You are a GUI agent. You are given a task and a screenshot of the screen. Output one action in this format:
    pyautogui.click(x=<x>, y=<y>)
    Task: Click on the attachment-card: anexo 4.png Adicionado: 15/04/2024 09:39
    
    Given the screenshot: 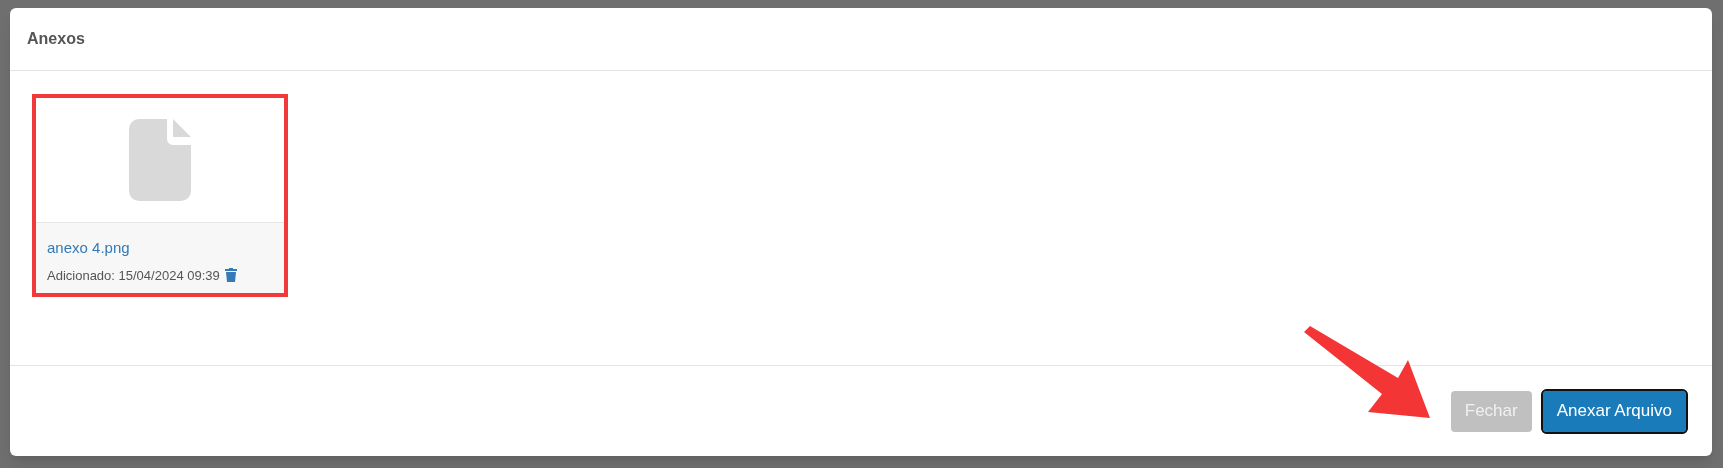 What is the action you would take?
    pyautogui.click(x=160, y=195)
    